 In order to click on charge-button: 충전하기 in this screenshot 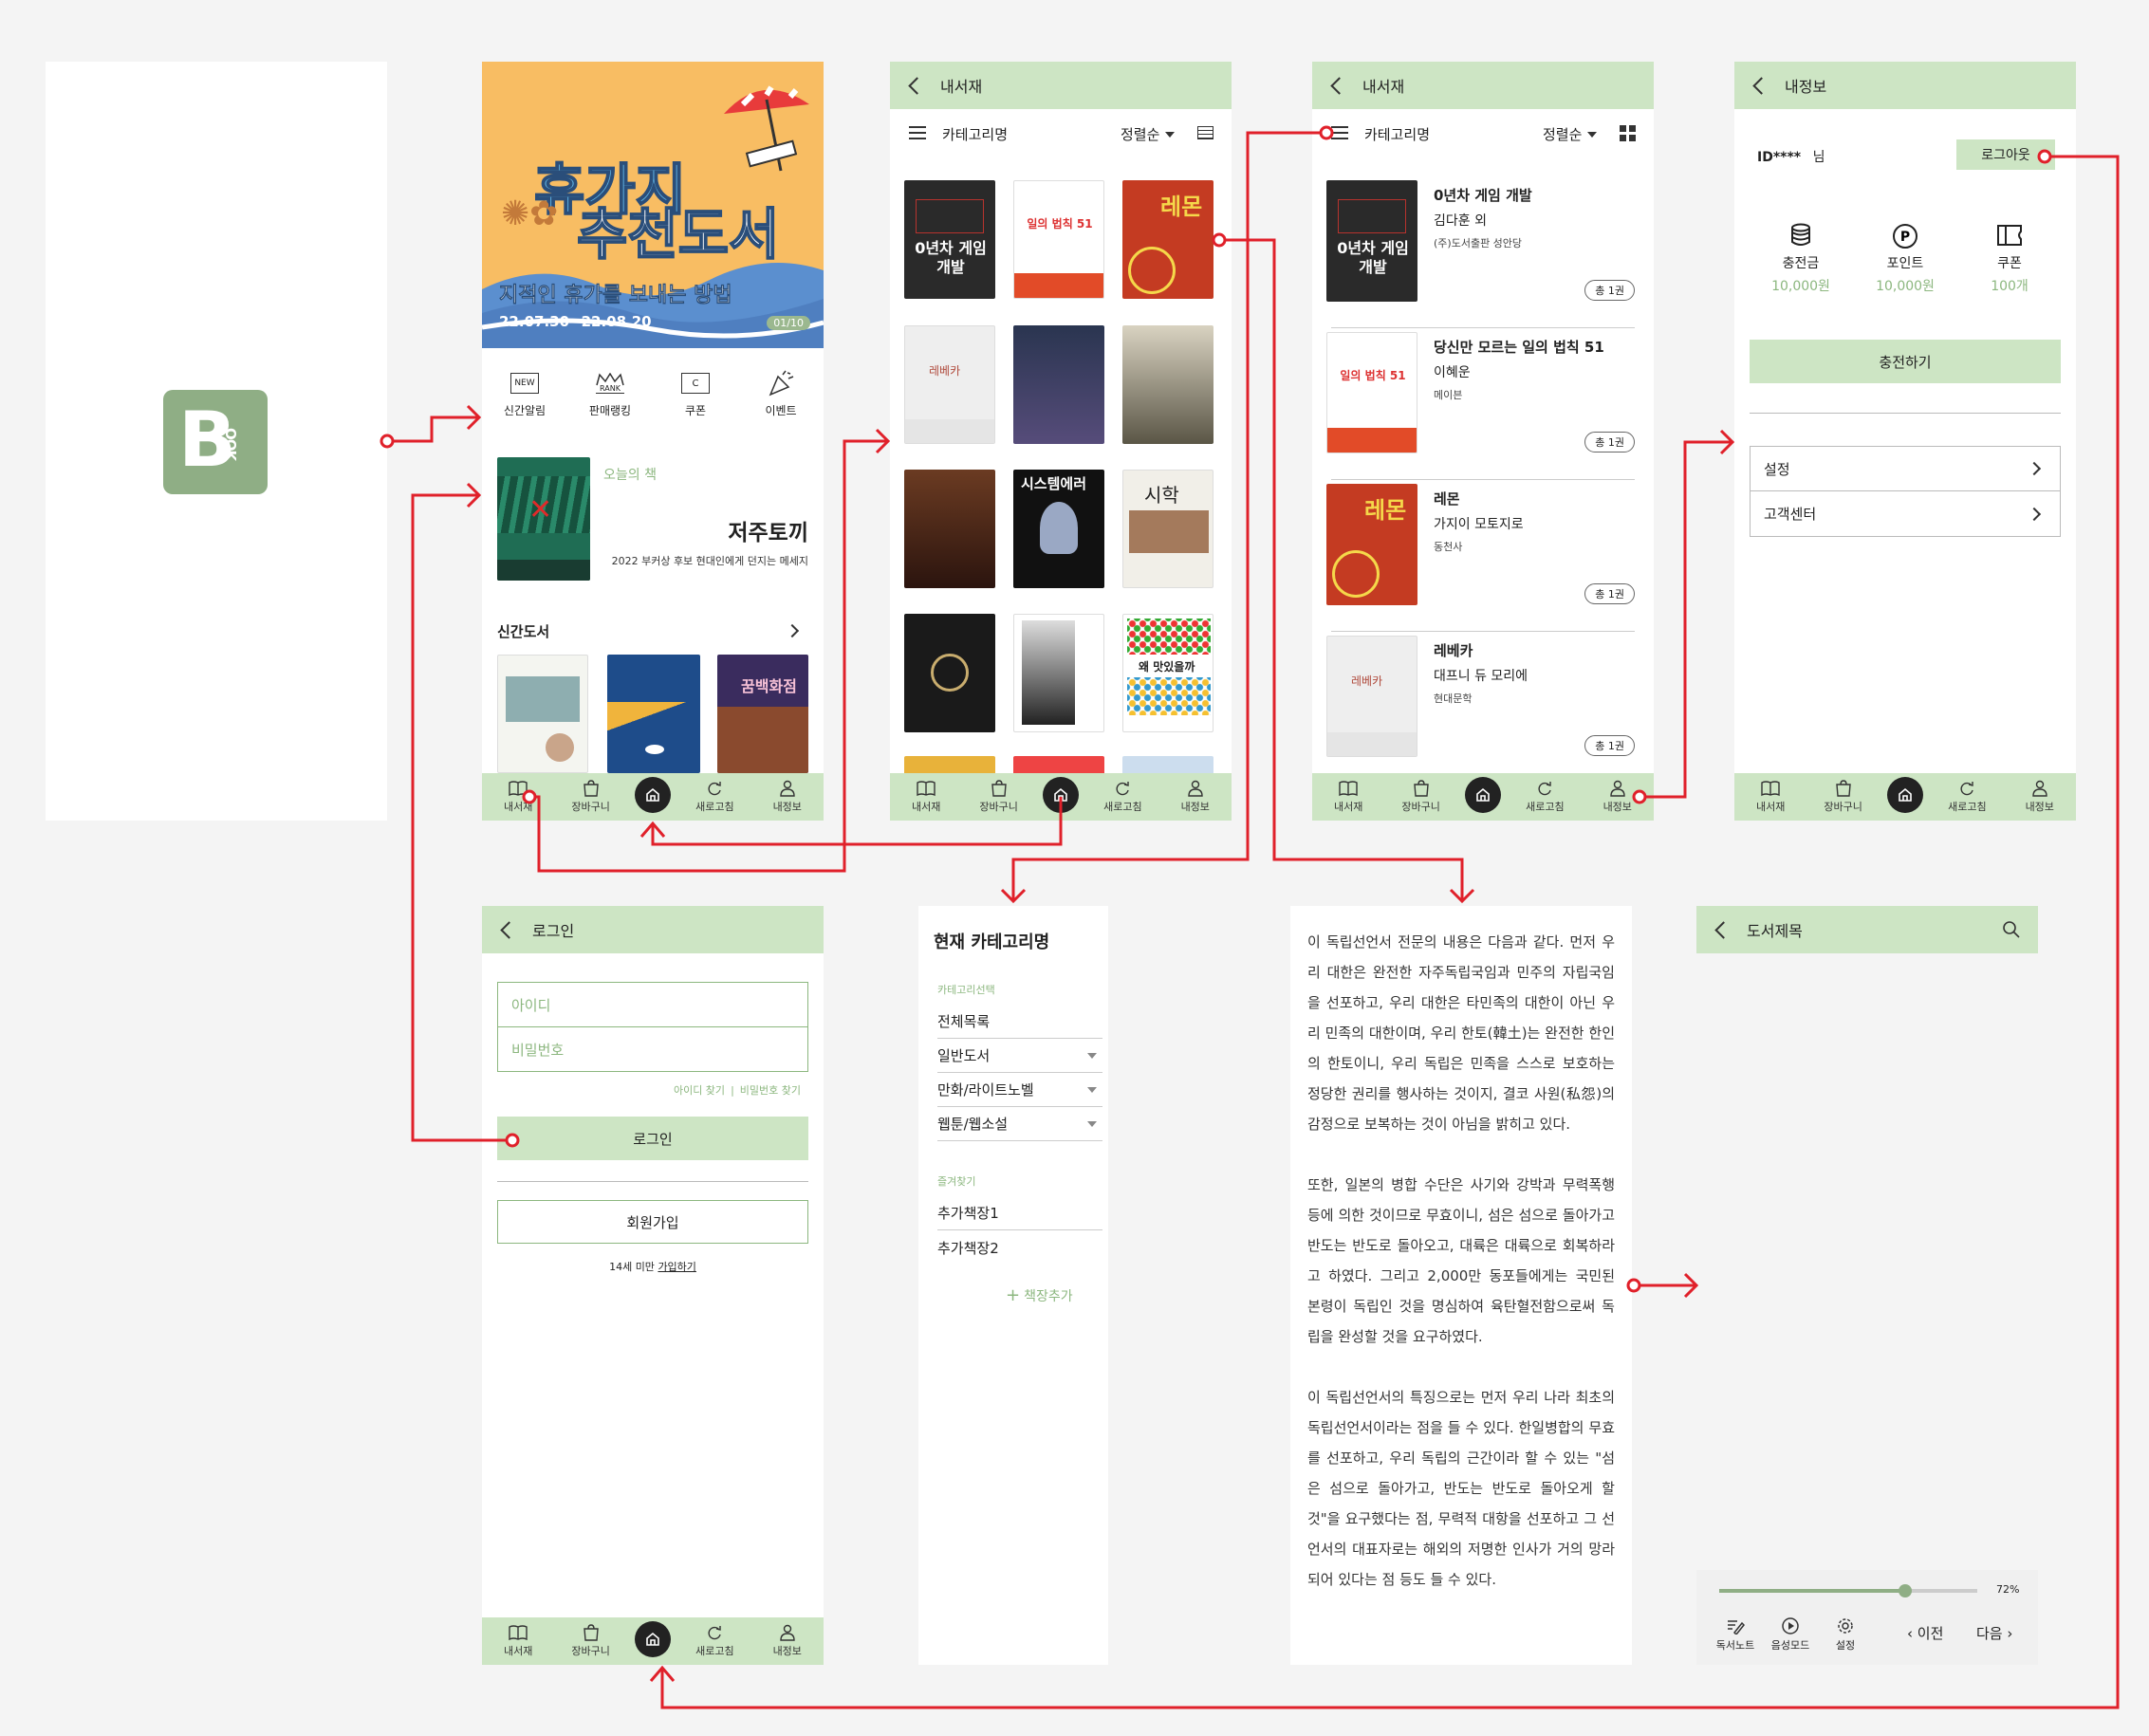, I will do `click(1906, 362)`.